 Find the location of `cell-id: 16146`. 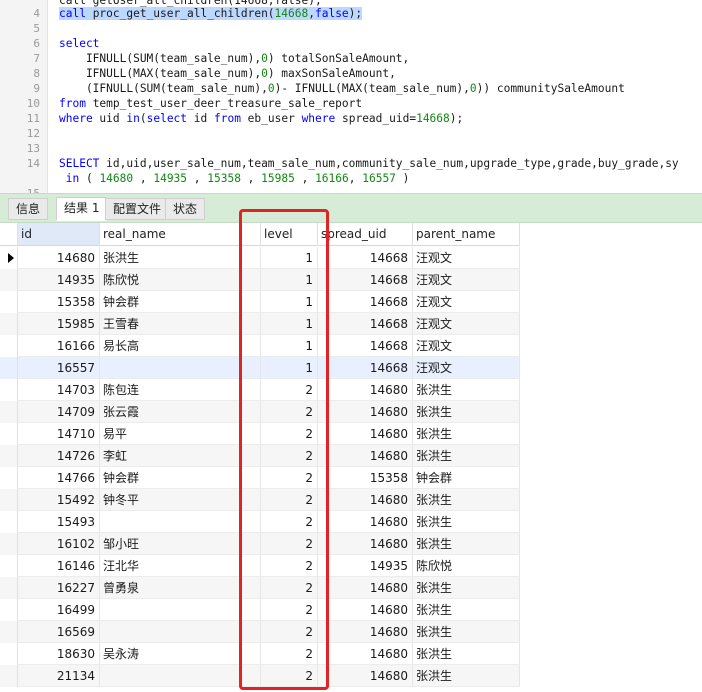

cell-id: 16146 is located at coordinates (59, 566).